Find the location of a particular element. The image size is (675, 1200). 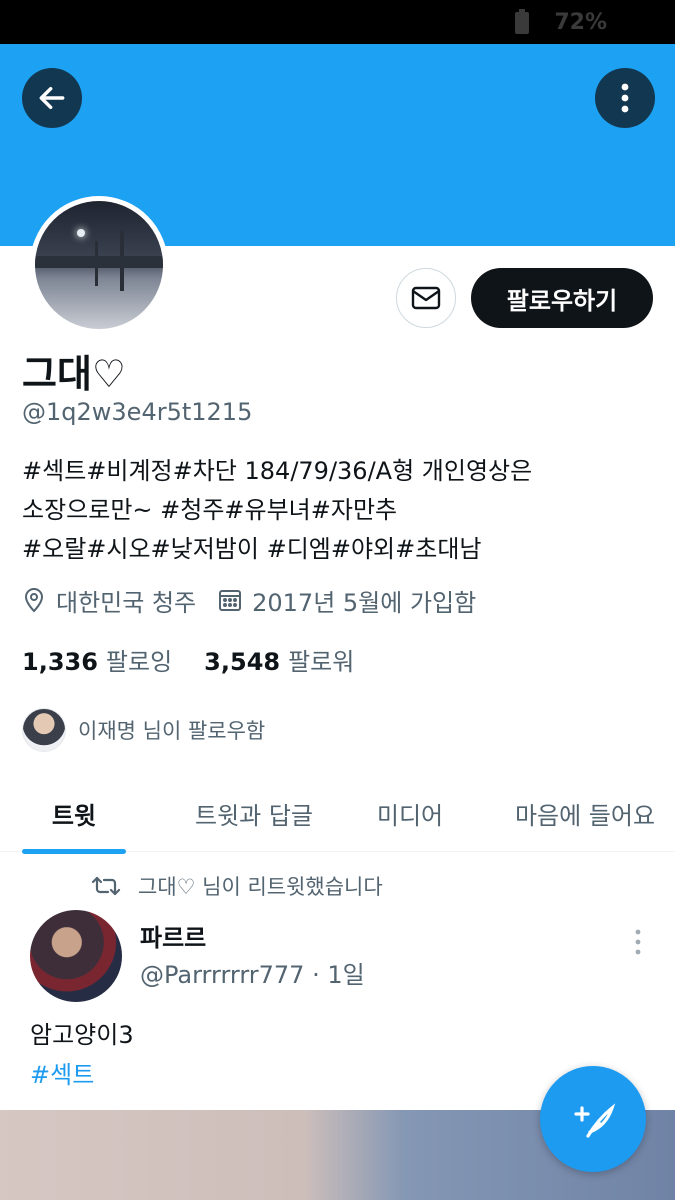

status-bar: 72% is located at coordinates (337, 22).